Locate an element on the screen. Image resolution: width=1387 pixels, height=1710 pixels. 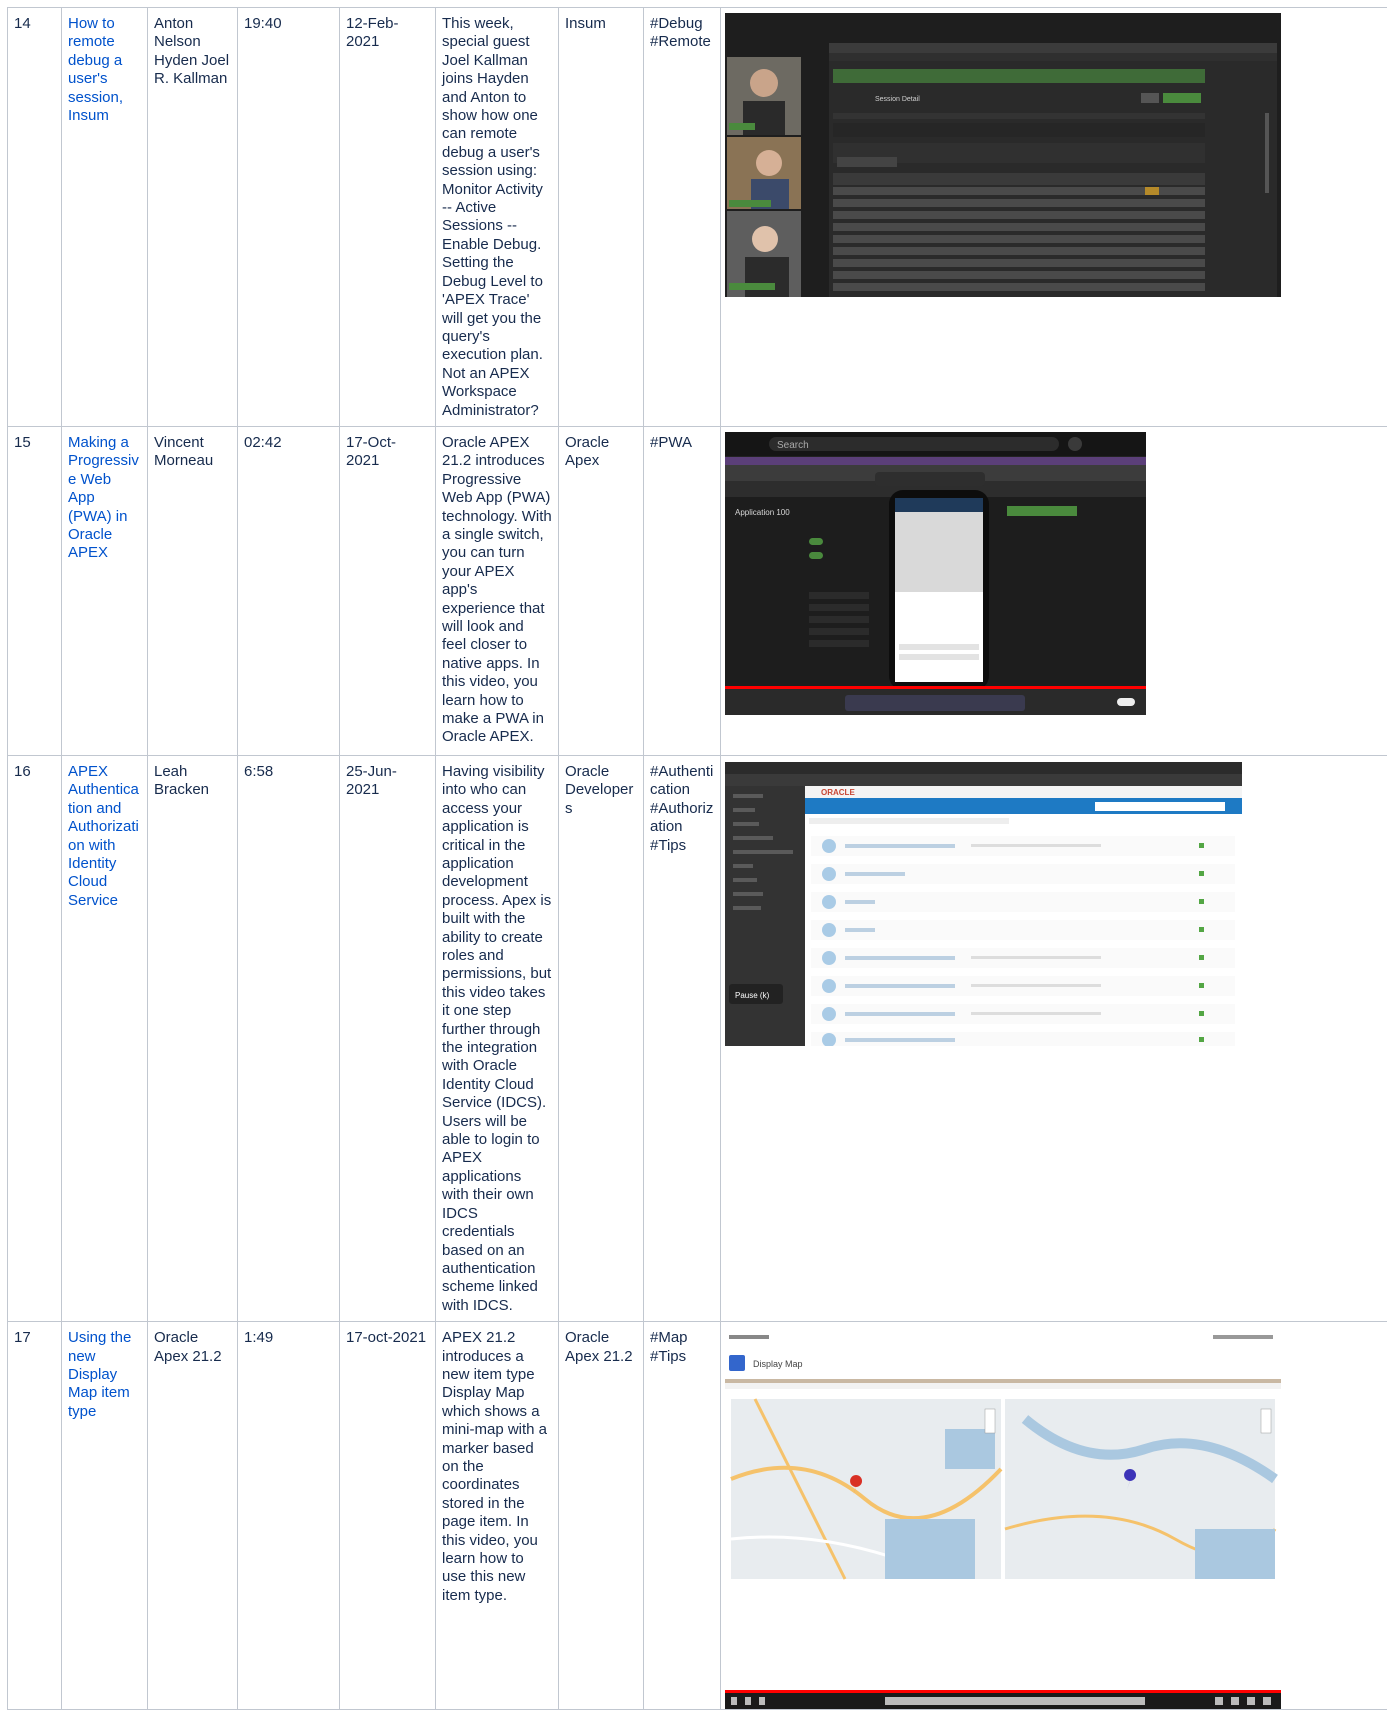
video-thumbnail: Display Map is located at coordinates (1003, 1519).